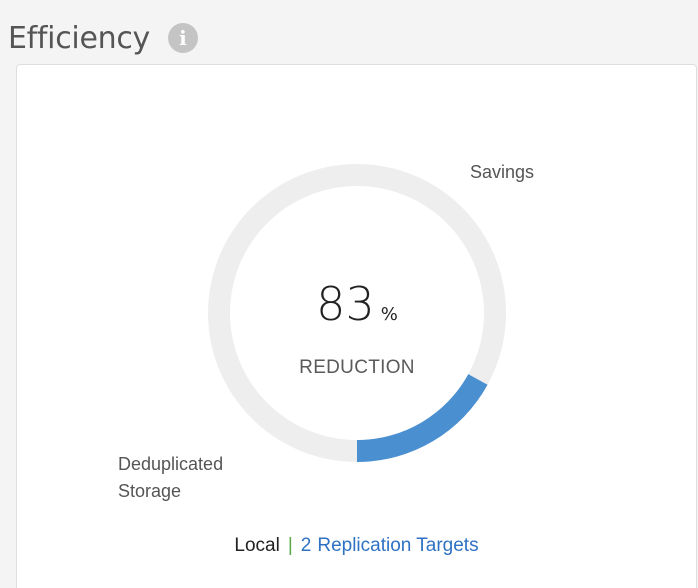 This screenshot has height=588, width=698. Describe the element at coordinates (79, 38) in the screenshot. I see `widget-title: Efficiency` at that location.